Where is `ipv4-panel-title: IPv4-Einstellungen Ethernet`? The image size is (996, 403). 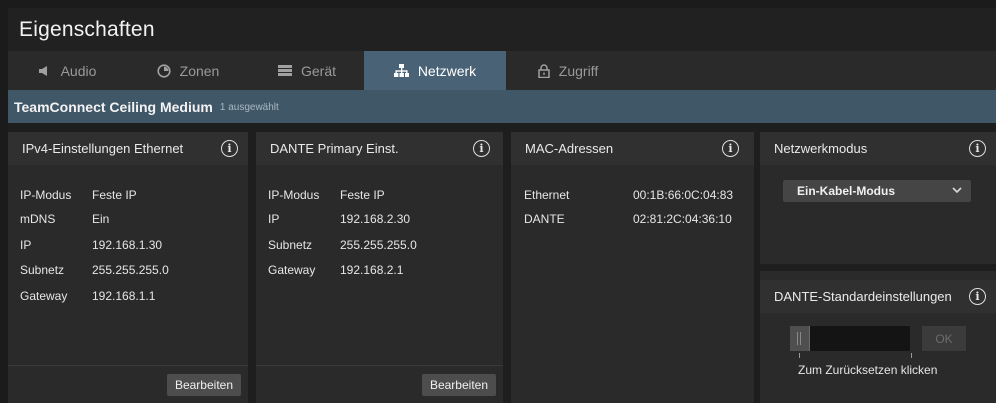
ipv4-panel-title: IPv4-Einstellungen Ethernet is located at coordinates (103, 148).